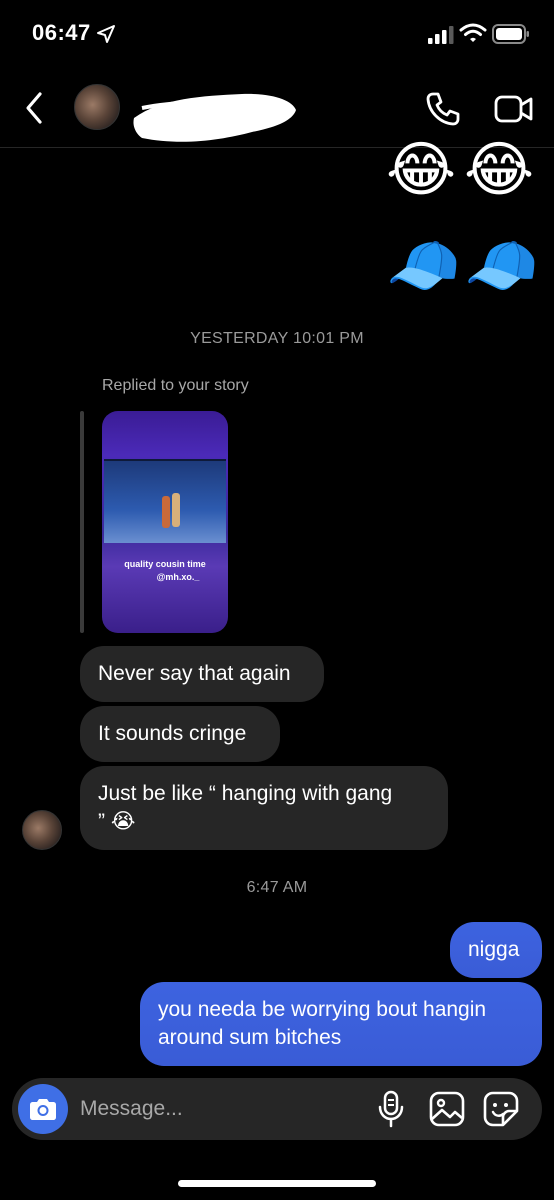 The width and height of the screenshot is (554, 1200). I want to click on wifi-icon, so click(473, 32).